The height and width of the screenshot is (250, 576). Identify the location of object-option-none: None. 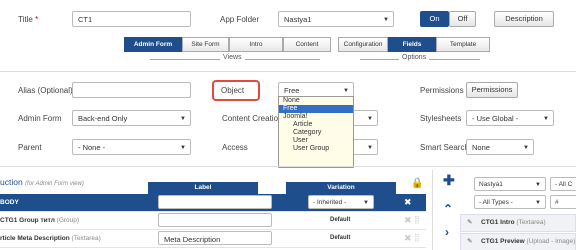
(316, 101).